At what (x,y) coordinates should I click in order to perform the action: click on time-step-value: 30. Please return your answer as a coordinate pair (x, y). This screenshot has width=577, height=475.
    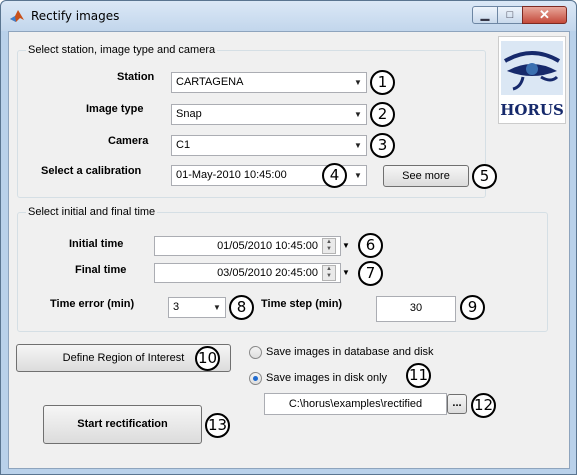
    Looking at the image, I should click on (416, 308).